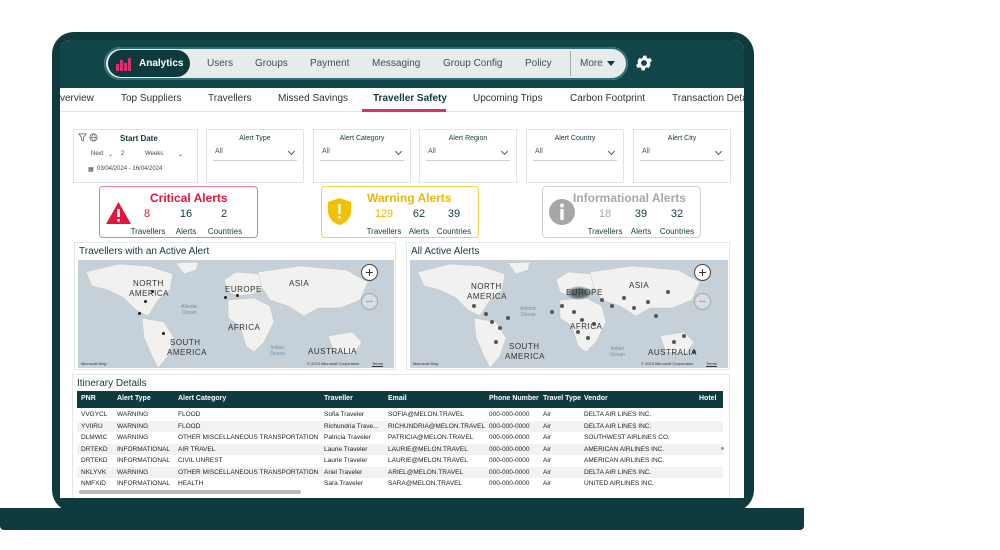  Describe the element at coordinates (562, 398) in the screenshot. I see `column-header-travel-type: Travel Type` at that location.